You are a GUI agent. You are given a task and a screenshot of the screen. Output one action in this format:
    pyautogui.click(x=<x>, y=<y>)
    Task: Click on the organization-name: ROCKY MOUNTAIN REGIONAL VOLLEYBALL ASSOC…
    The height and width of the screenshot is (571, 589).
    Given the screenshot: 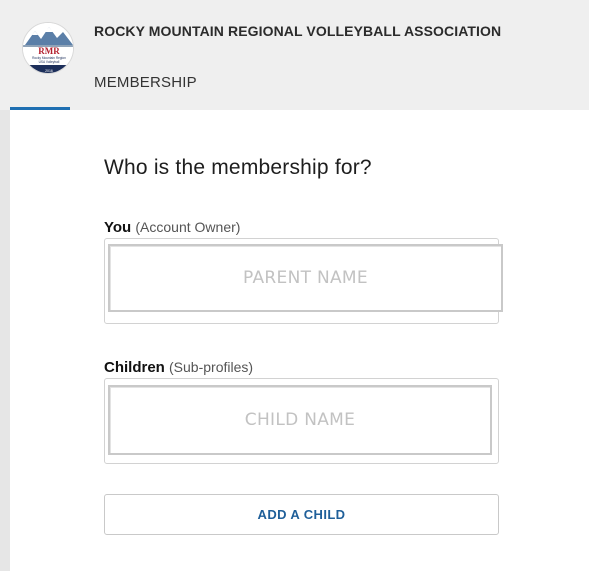 What is the action you would take?
    pyautogui.click(x=298, y=31)
    